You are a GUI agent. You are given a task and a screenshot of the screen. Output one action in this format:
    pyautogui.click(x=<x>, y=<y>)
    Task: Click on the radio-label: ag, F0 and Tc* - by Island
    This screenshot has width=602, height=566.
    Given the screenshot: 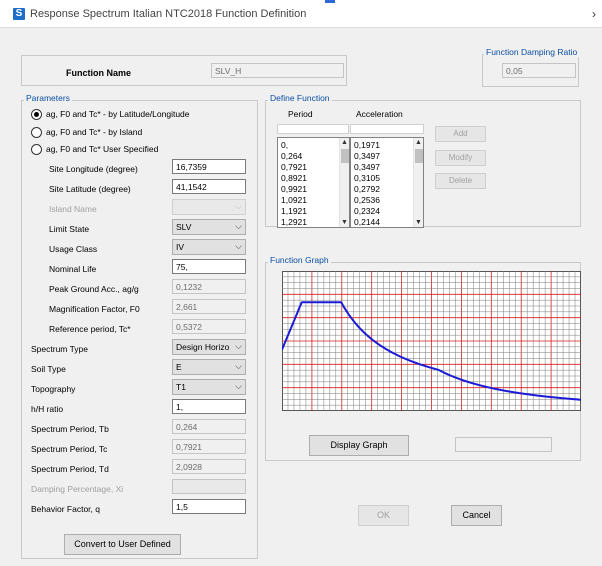 What is the action you would take?
    pyautogui.click(x=94, y=132)
    